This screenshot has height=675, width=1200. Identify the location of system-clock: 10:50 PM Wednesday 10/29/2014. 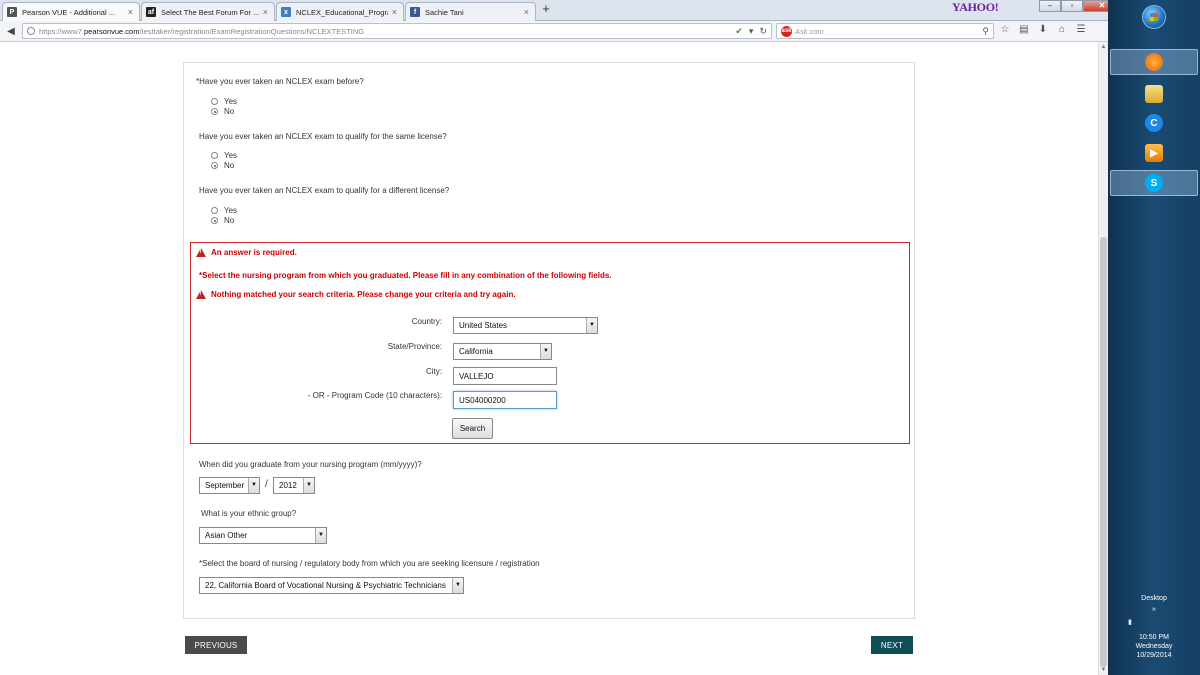
(1154, 646).